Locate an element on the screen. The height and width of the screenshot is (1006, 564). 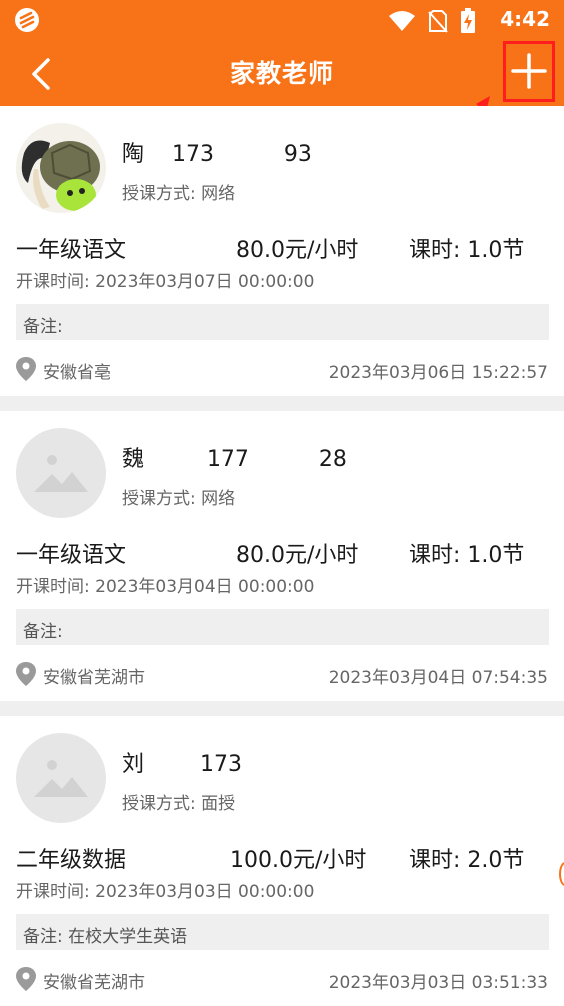
posted-time: 2023年03月03日 03:51:33 is located at coordinates (438, 983).